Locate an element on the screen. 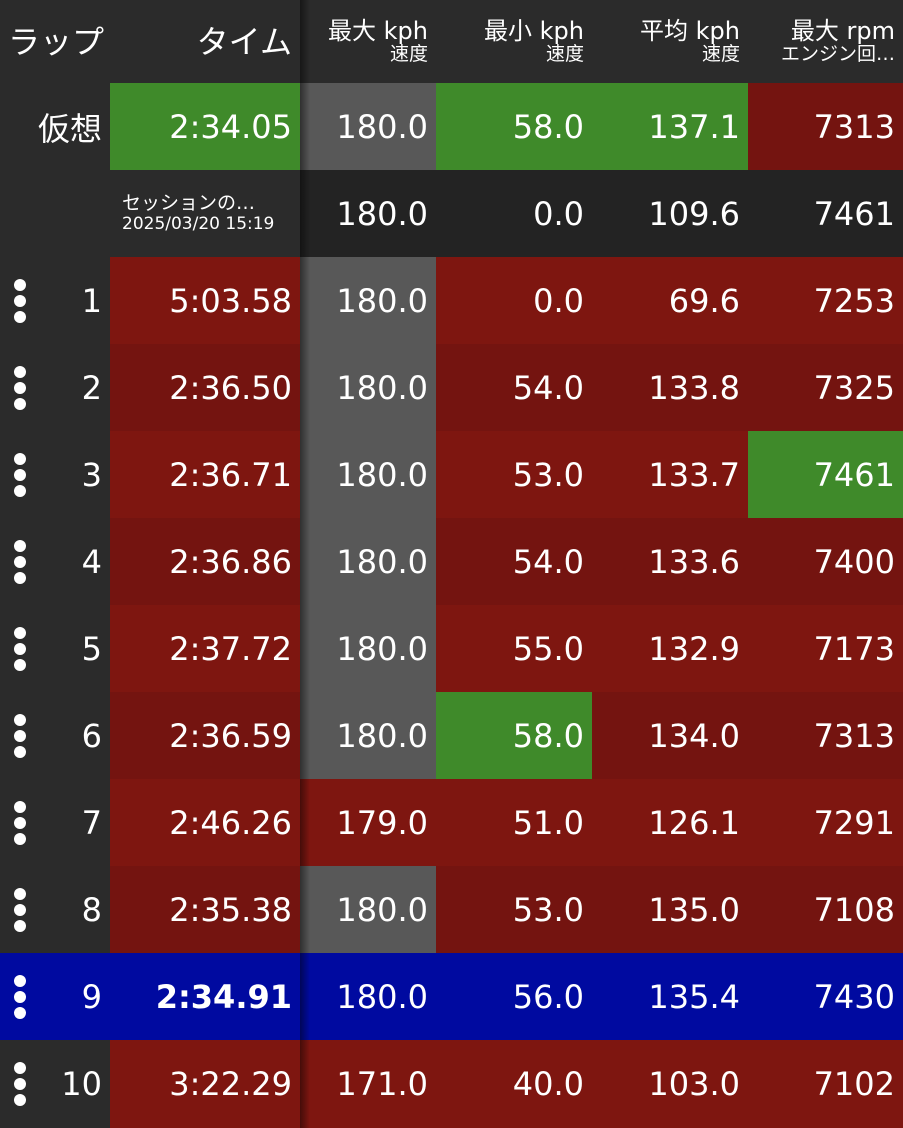 The height and width of the screenshot is (1128, 903). table-row: 6 2:36.59 180.0 58.0 134.0 7313 is located at coordinates (451, 735).